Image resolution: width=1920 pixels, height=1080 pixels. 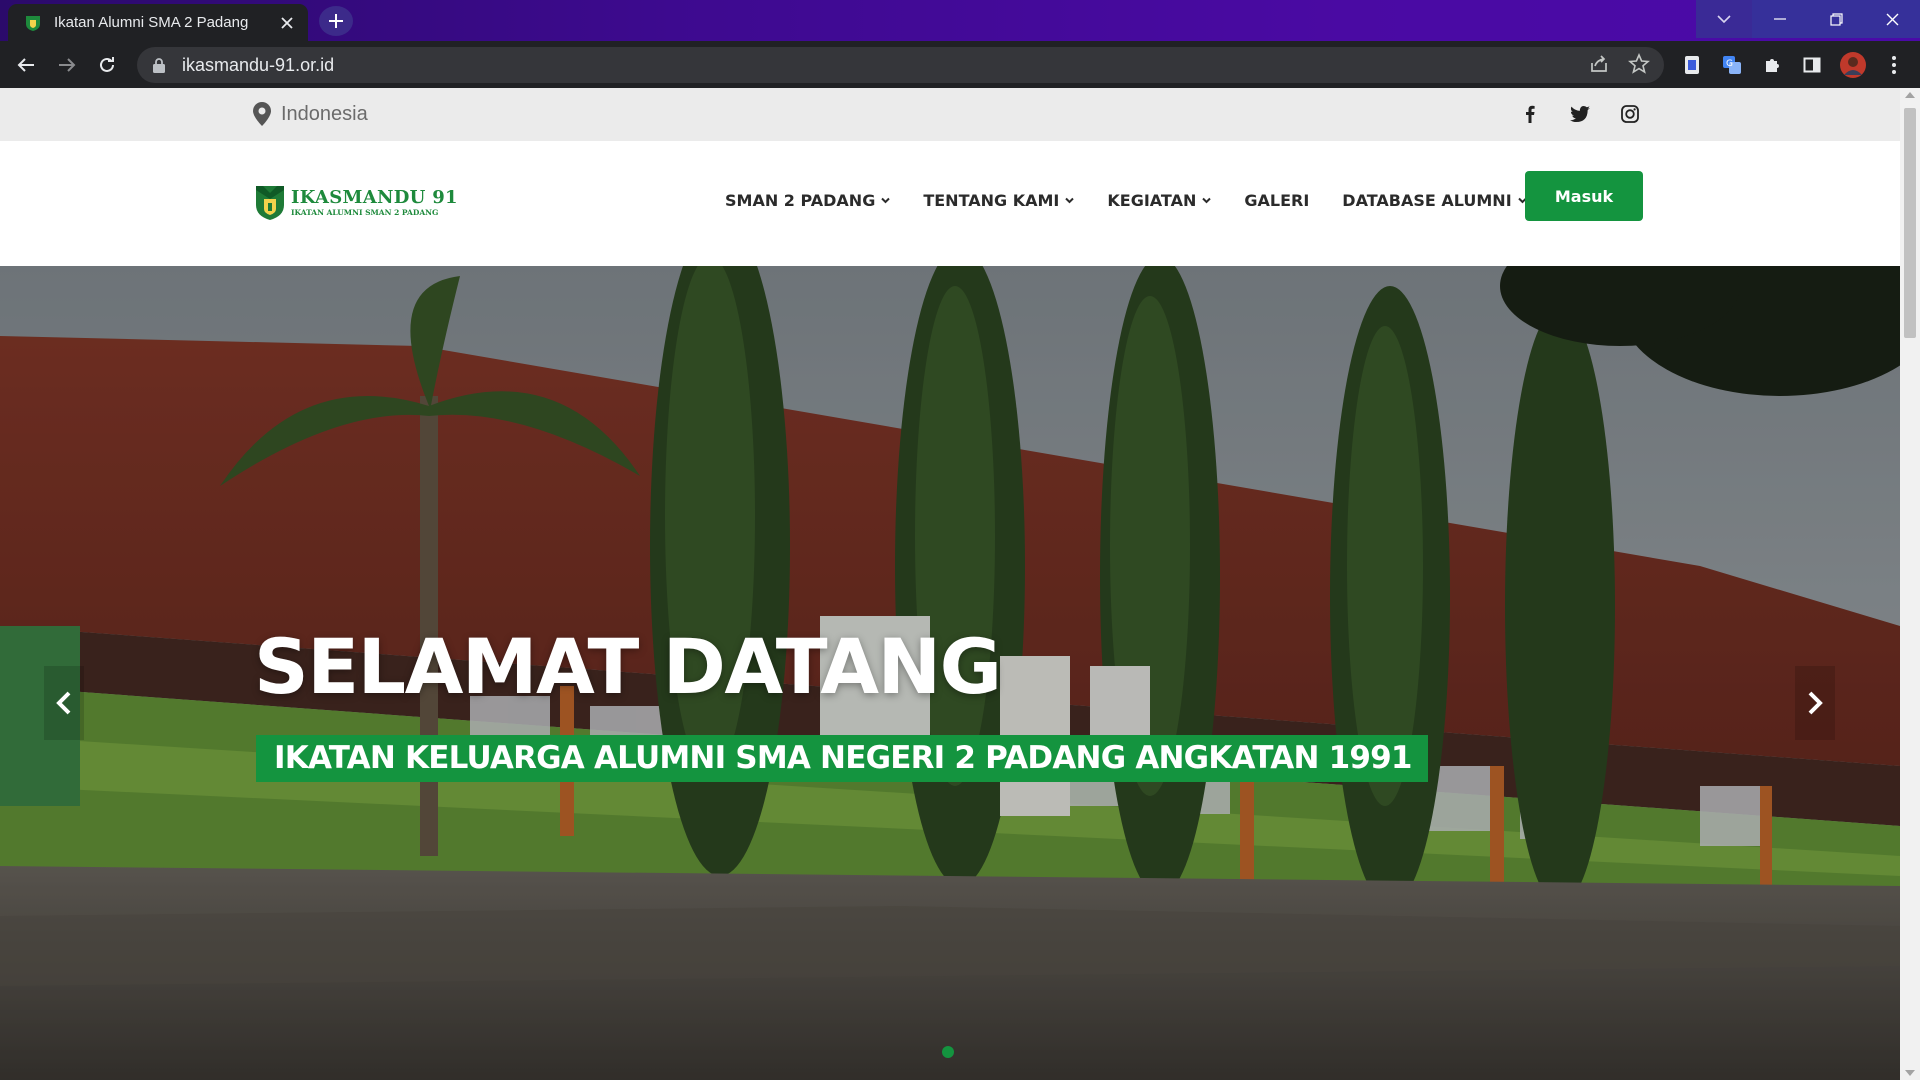 I want to click on plus-icon, so click(x=336, y=21).